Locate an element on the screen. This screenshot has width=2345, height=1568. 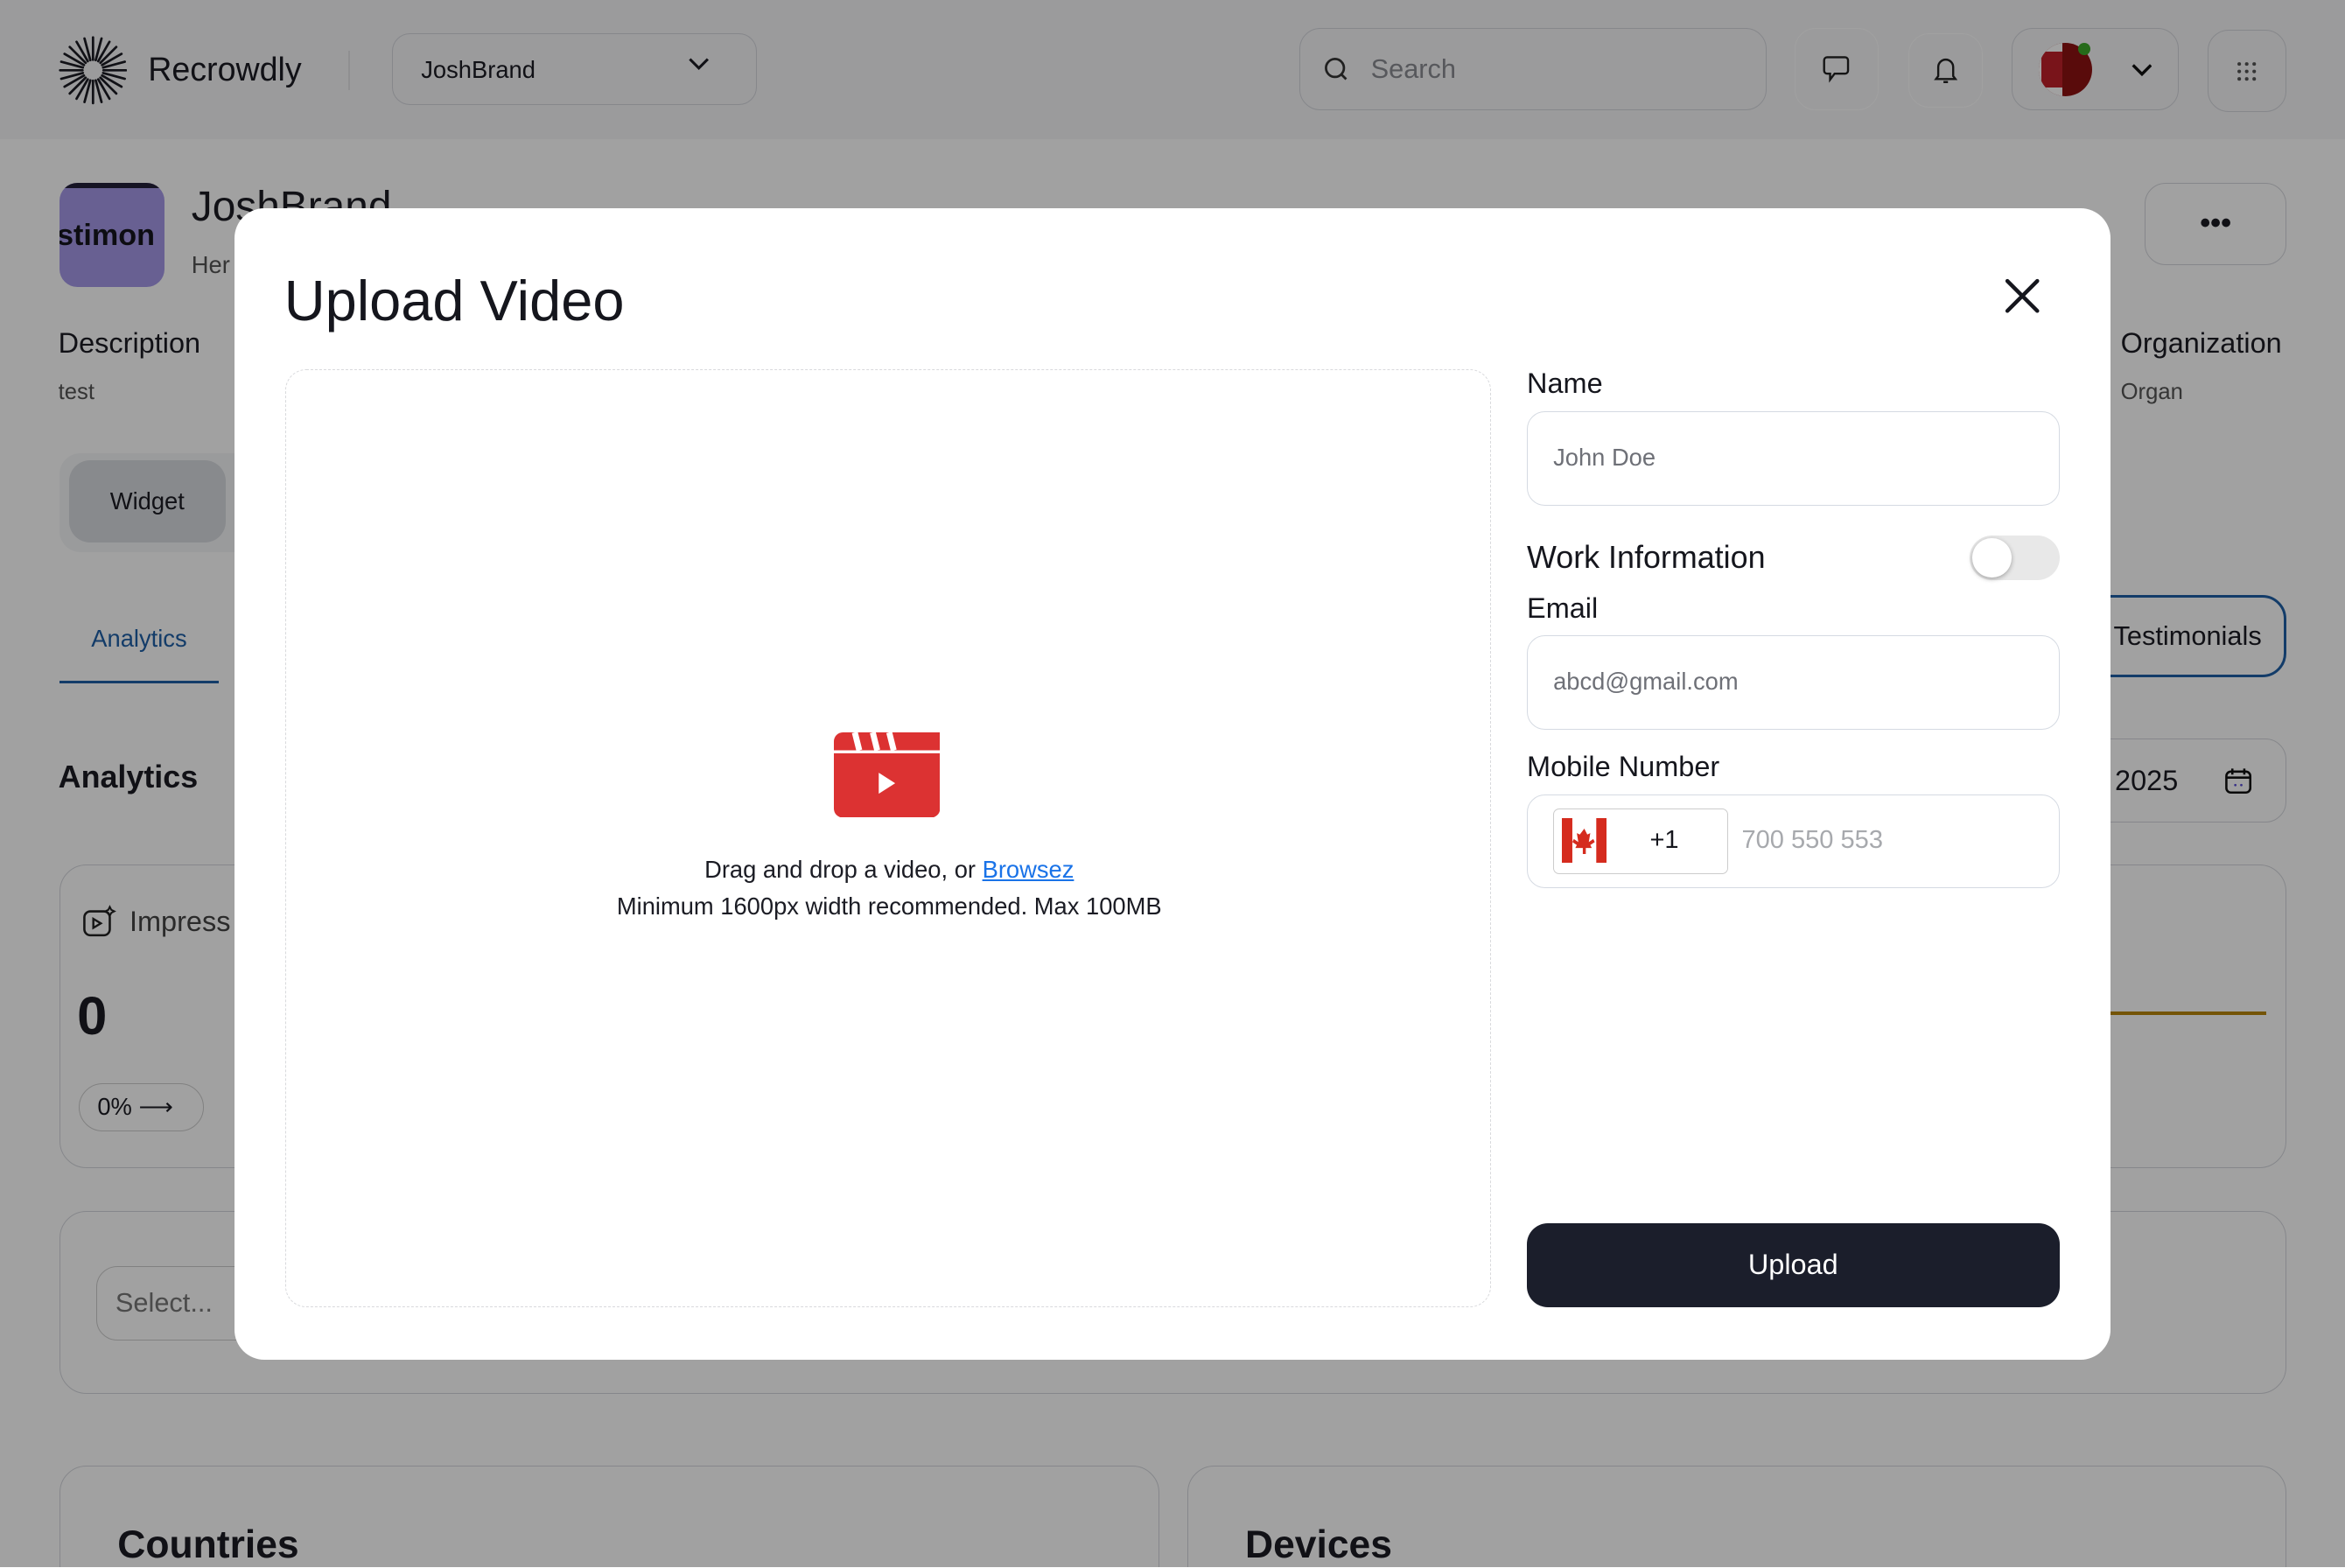
mobile-placeholder: 700 550 553 is located at coordinates (1812, 840).